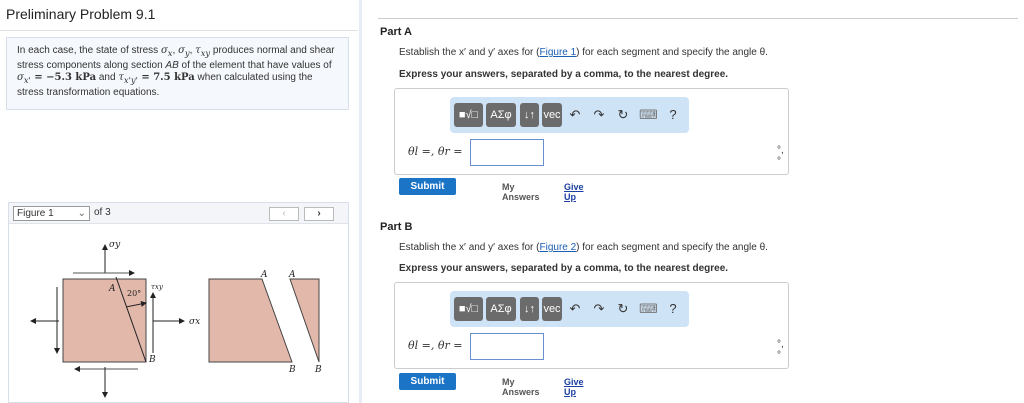  What do you see at coordinates (102, 212) in the screenshot?
I see `figure-count: of 3` at bounding box center [102, 212].